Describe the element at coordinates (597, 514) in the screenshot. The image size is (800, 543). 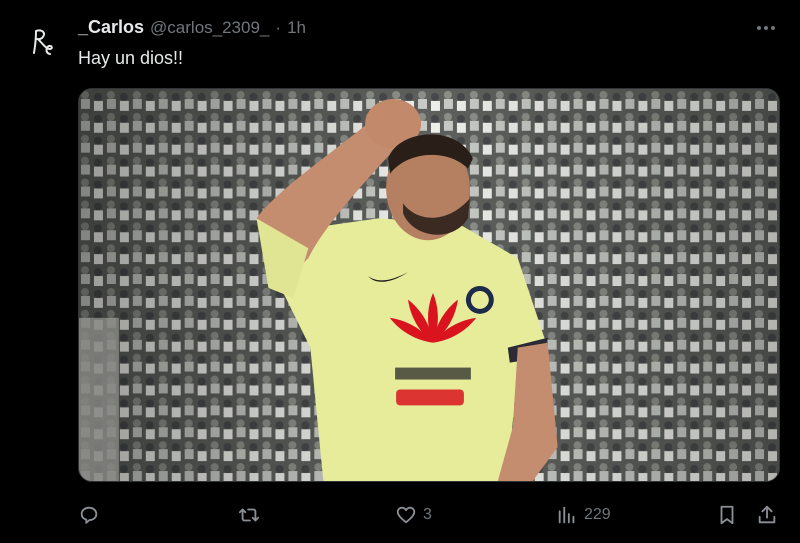
I see `views-count: 229` at that location.